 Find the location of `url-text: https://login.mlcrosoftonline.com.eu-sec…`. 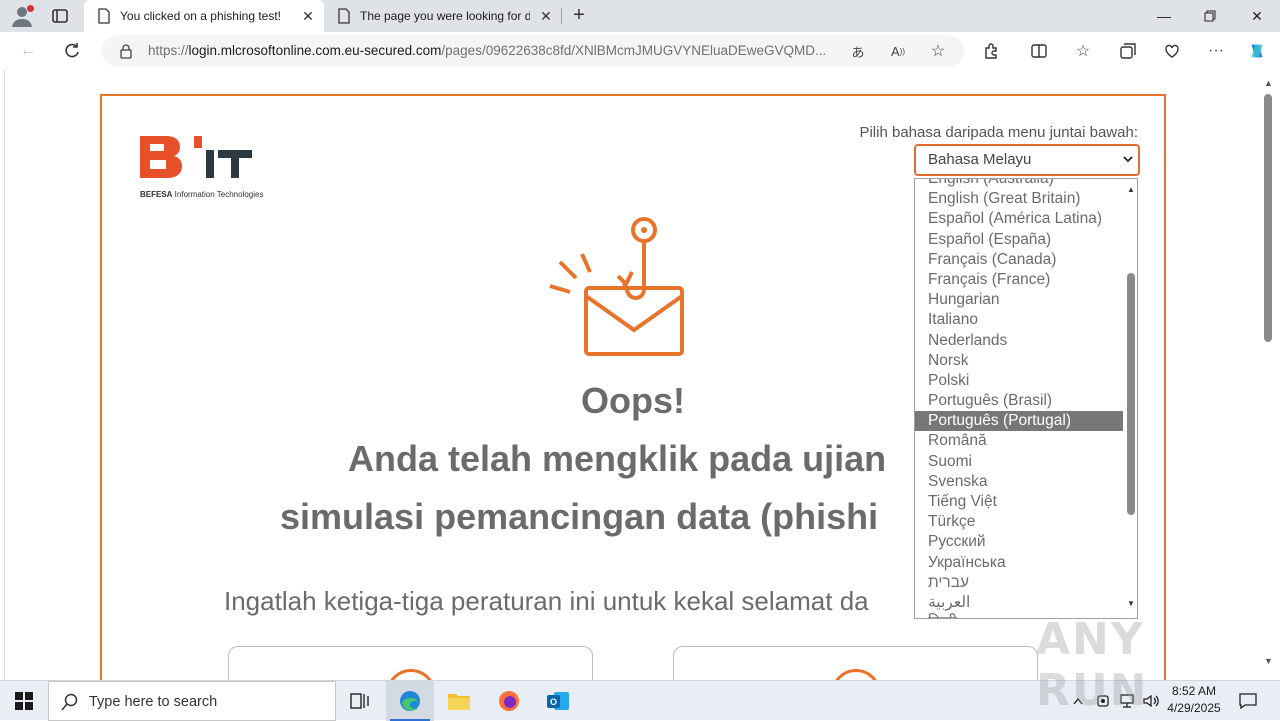

url-text: https://login.mlcrosoftonline.com.eu-sec… is located at coordinates (498, 50).